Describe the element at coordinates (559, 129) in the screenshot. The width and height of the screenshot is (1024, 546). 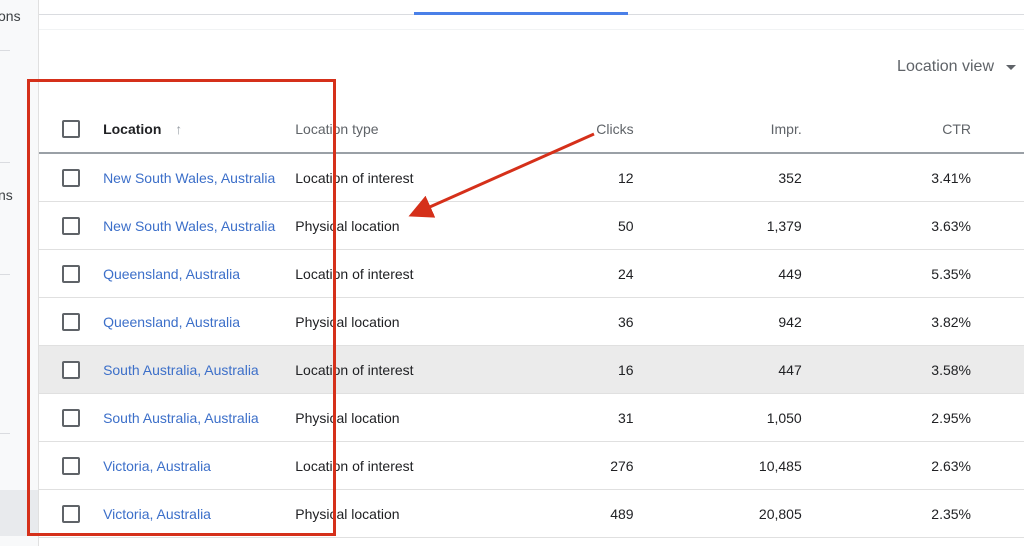
I see `column-header-clicks: Clicks` at that location.